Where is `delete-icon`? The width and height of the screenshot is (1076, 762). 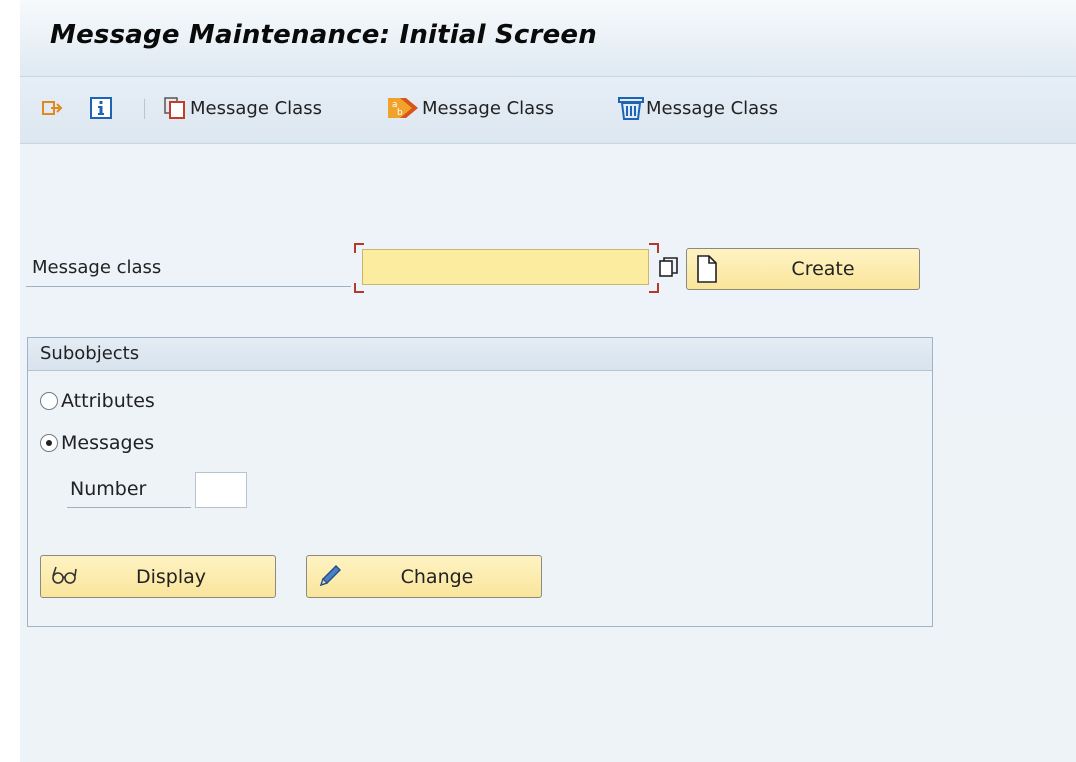
delete-icon is located at coordinates (631, 108).